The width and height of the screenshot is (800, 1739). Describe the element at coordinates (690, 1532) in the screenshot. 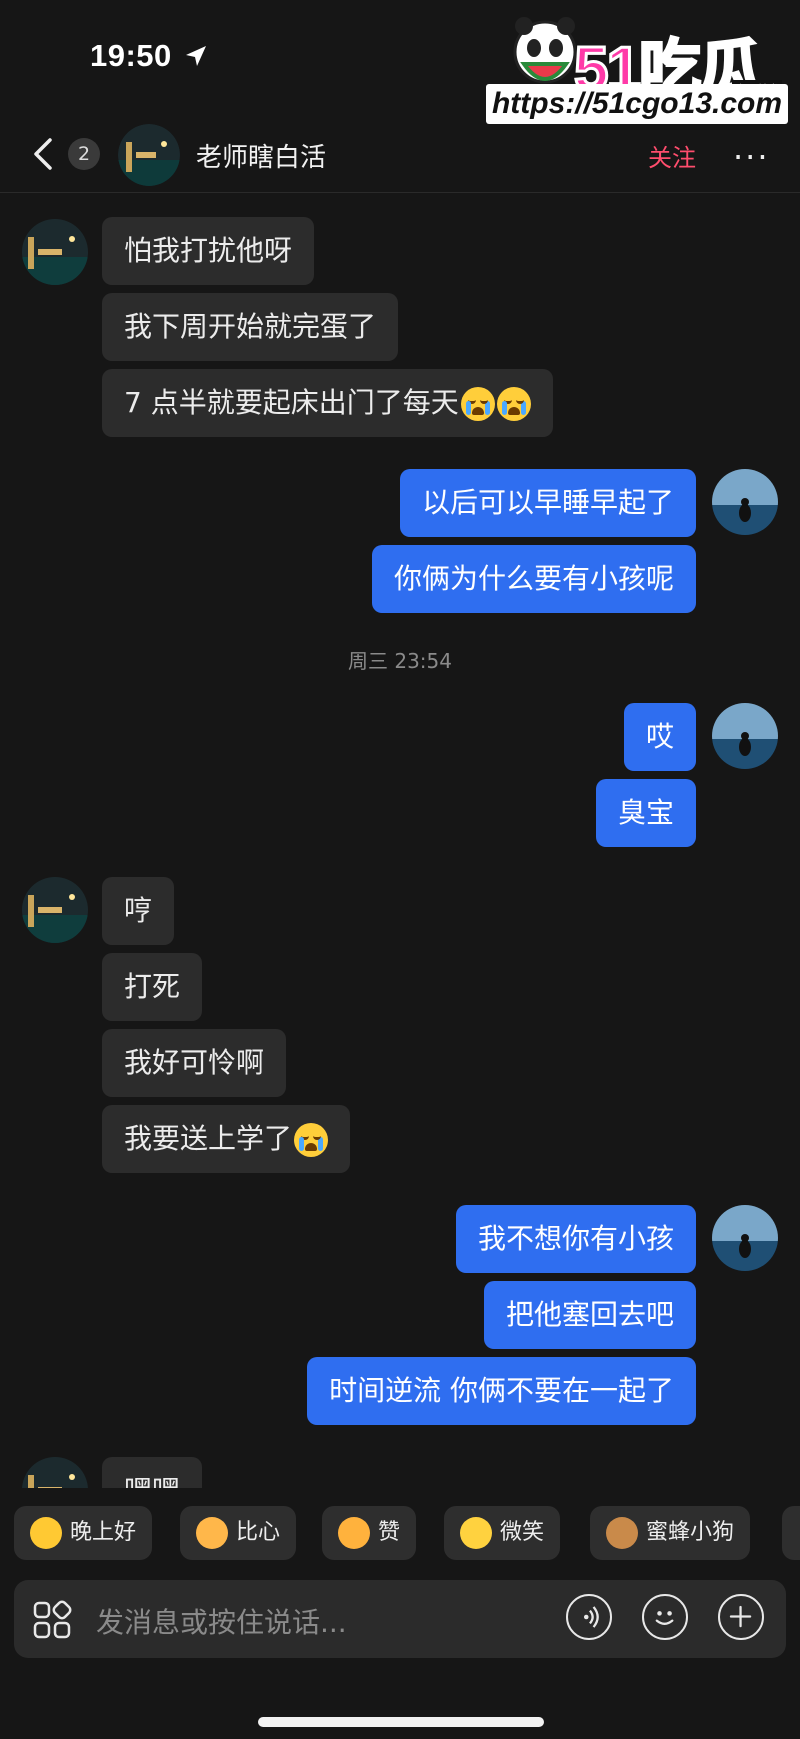

I see `quick-reply-label: 蜜蜂小狗` at that location.